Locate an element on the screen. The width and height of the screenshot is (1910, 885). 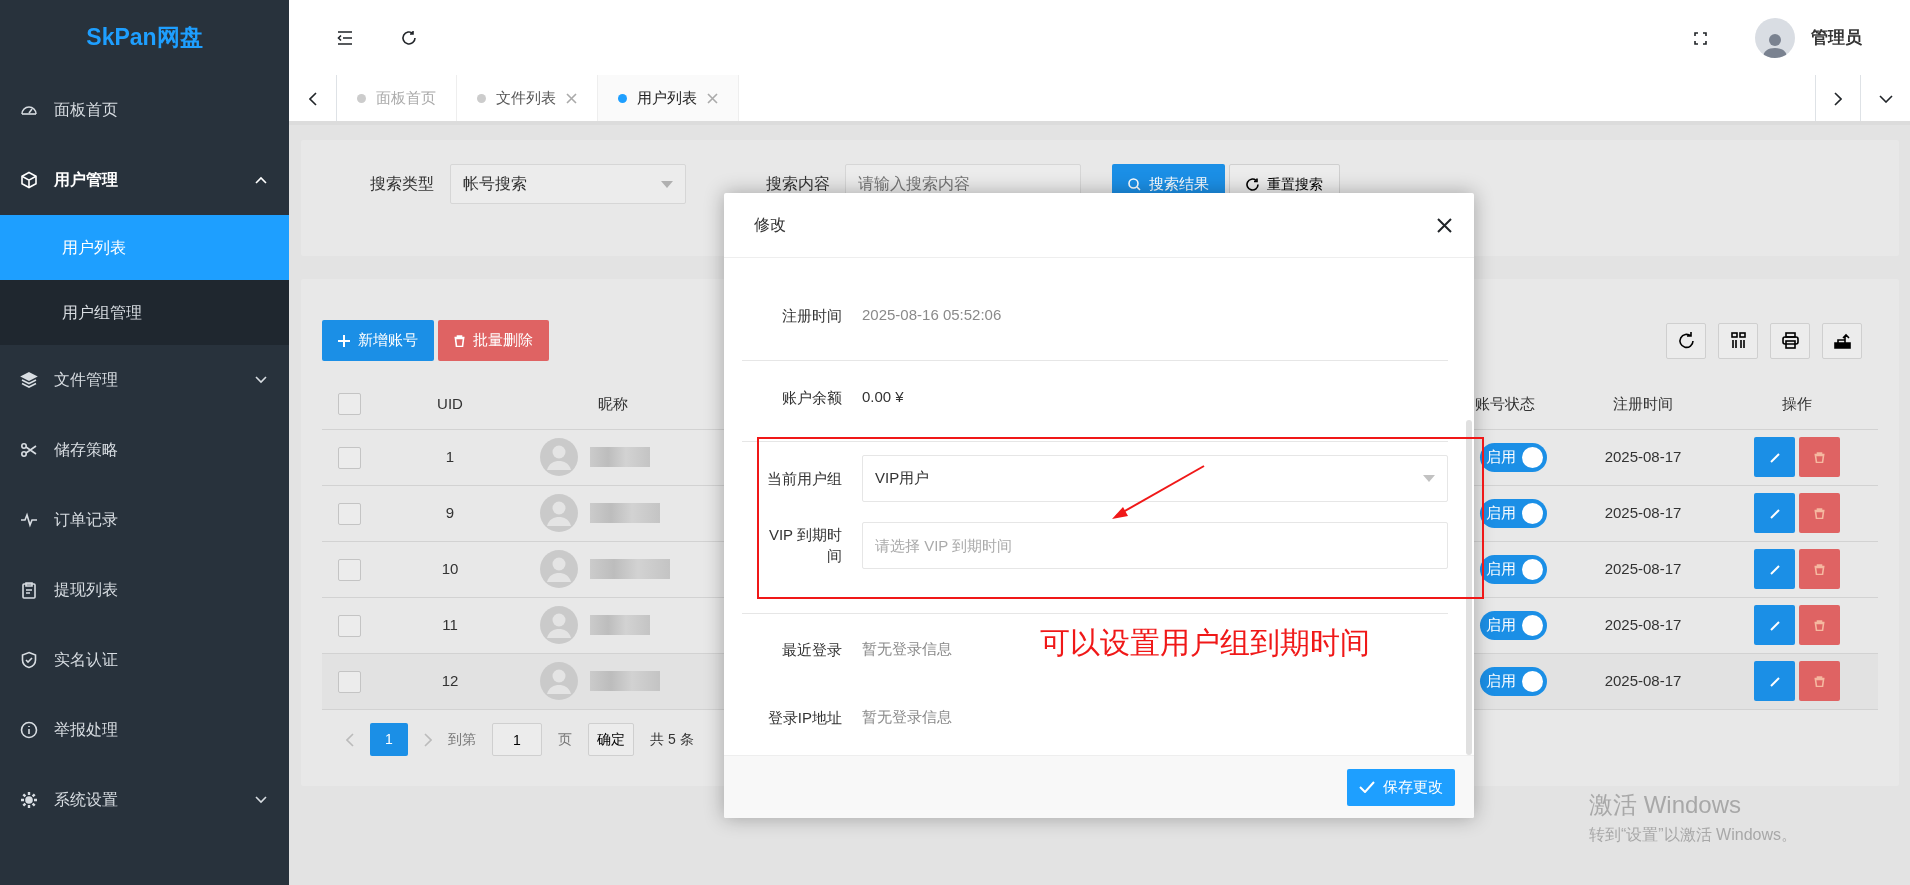
sidebar-item: 用户管理 is located at coordinates (144, 180).